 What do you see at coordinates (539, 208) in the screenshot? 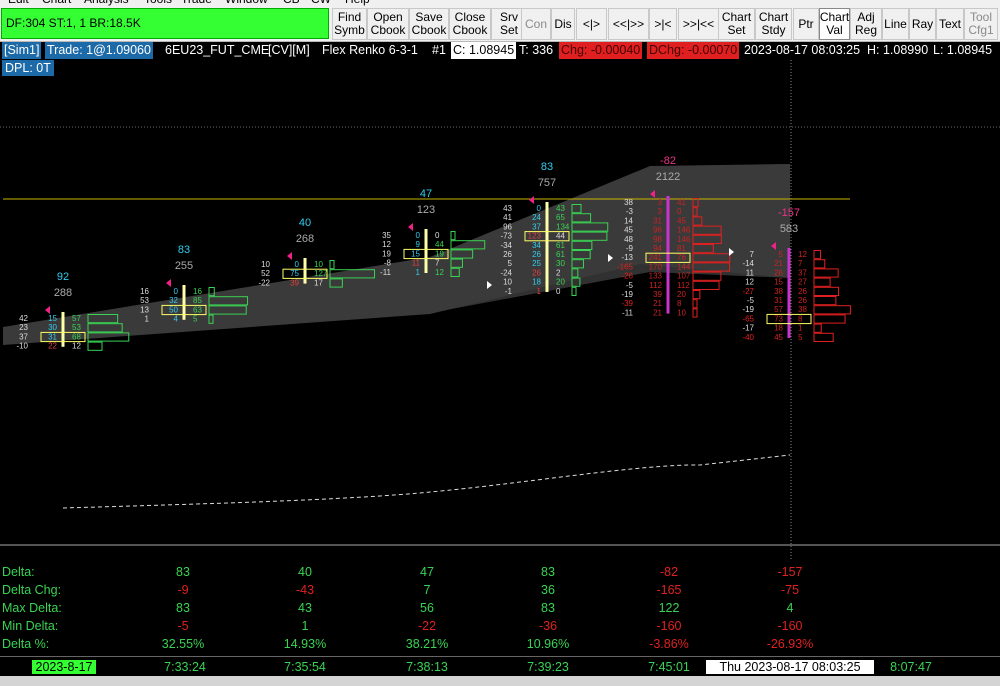
I see `footprint-bid-value: 0` at bounding box center [539, 208].